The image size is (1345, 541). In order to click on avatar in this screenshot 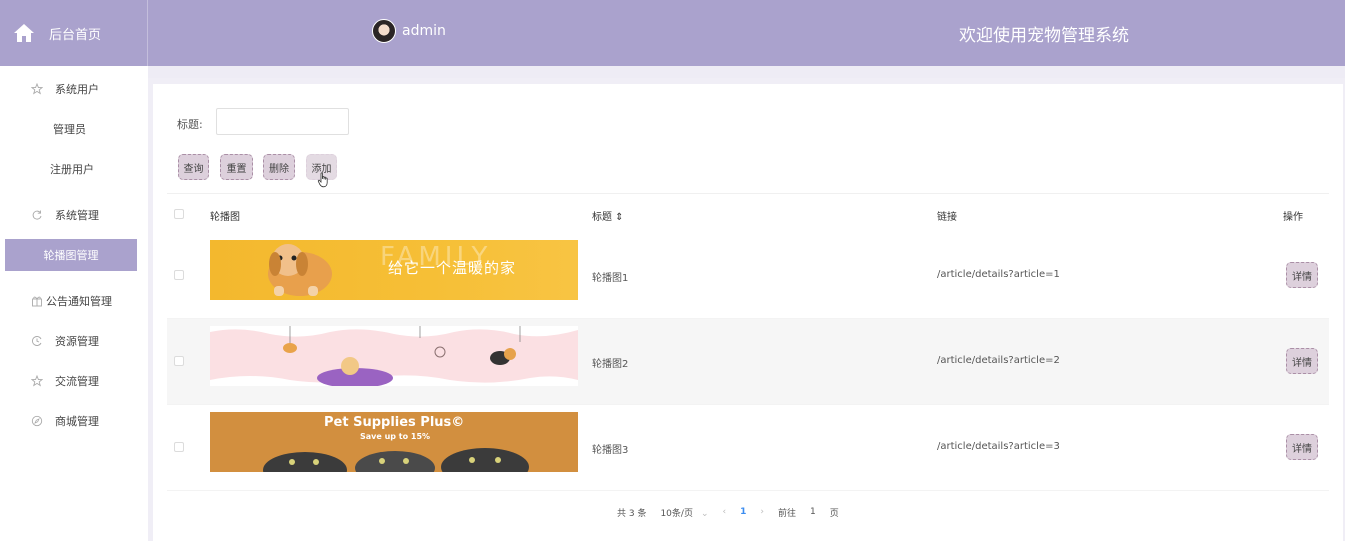, I will do `click(384, 31)`.